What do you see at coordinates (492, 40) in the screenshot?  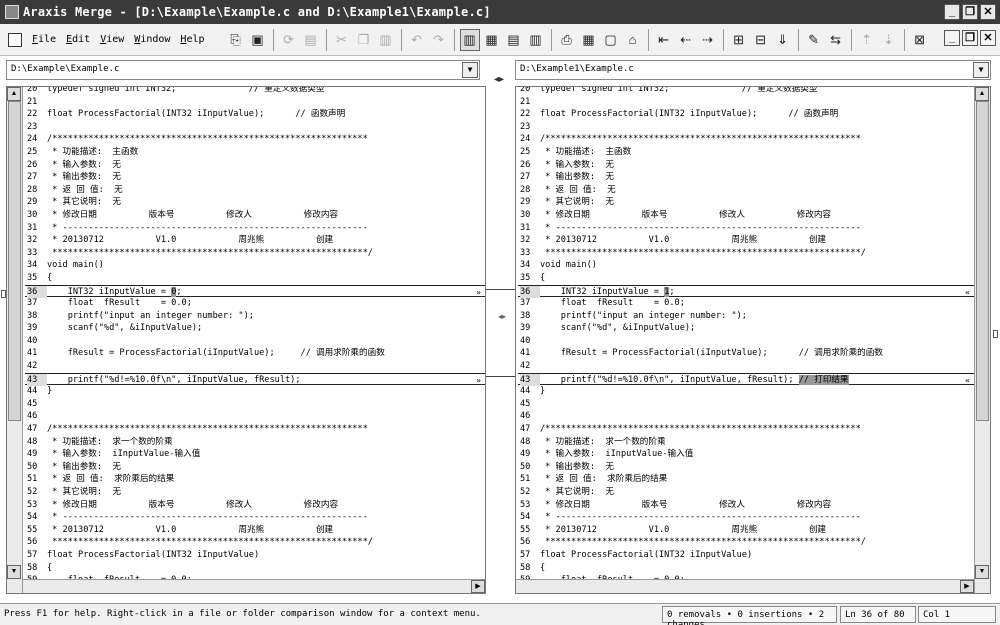 I see `three-way-icon: ▦` at bounding box center [492, 40].